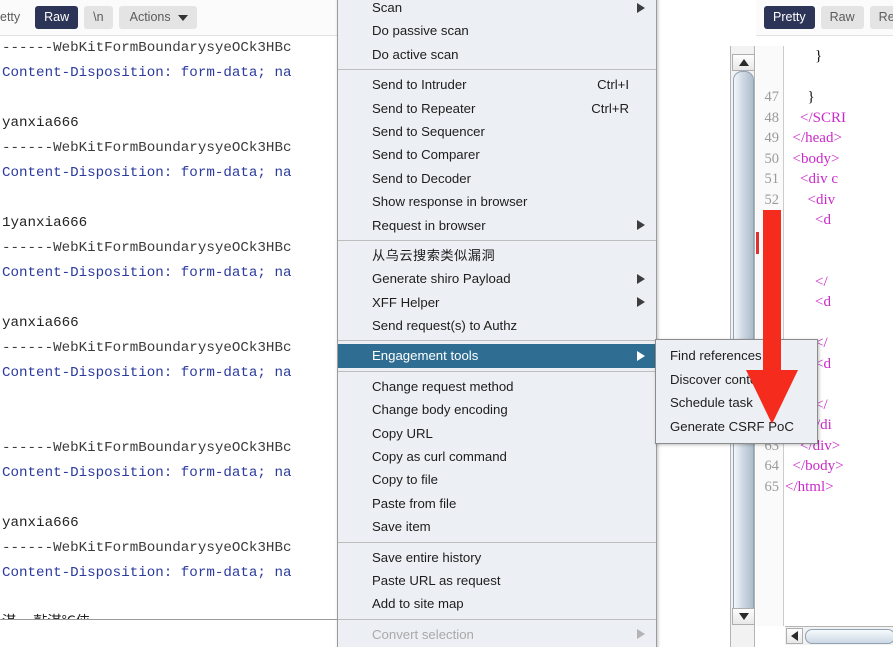 This screenshot has width=893, height=647. I want to click on menu-item-label: Paste URL as request, so click(436, 580).